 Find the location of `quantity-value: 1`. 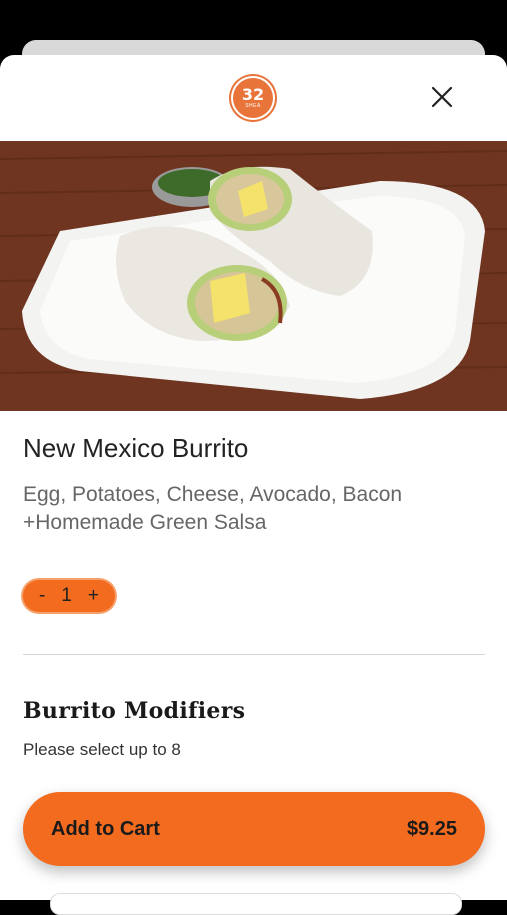

quantity-value: 1 is located at coordinates (66, 595).